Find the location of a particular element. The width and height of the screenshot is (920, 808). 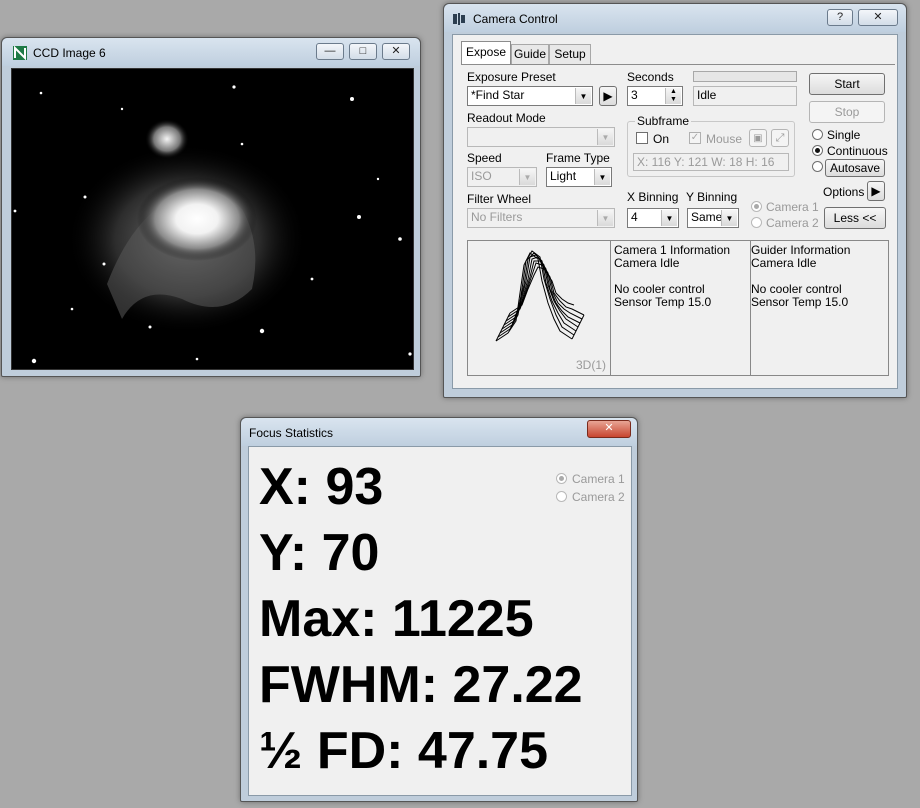

tab-guide: Guide is located at coordinates (530, 54).